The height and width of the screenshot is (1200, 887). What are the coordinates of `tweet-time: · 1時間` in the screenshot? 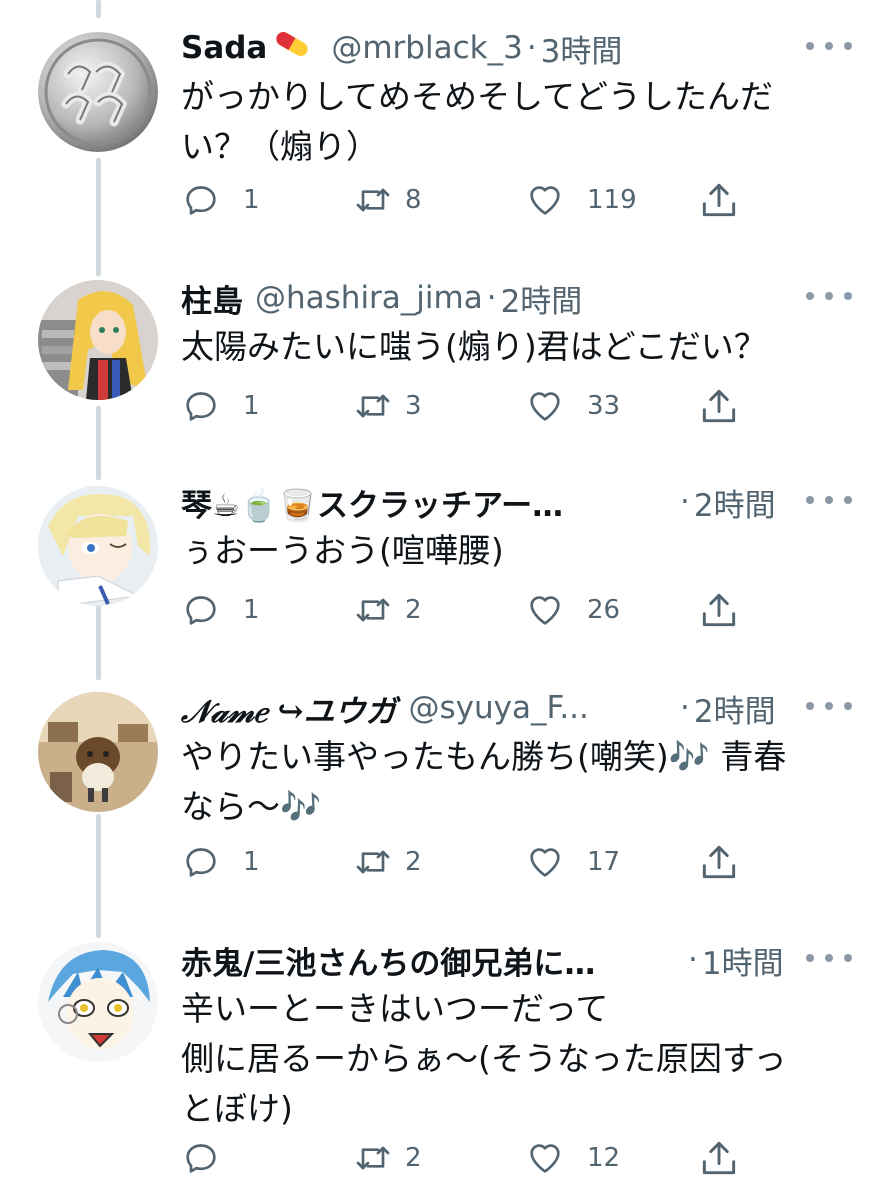 It's located at (734, 960).